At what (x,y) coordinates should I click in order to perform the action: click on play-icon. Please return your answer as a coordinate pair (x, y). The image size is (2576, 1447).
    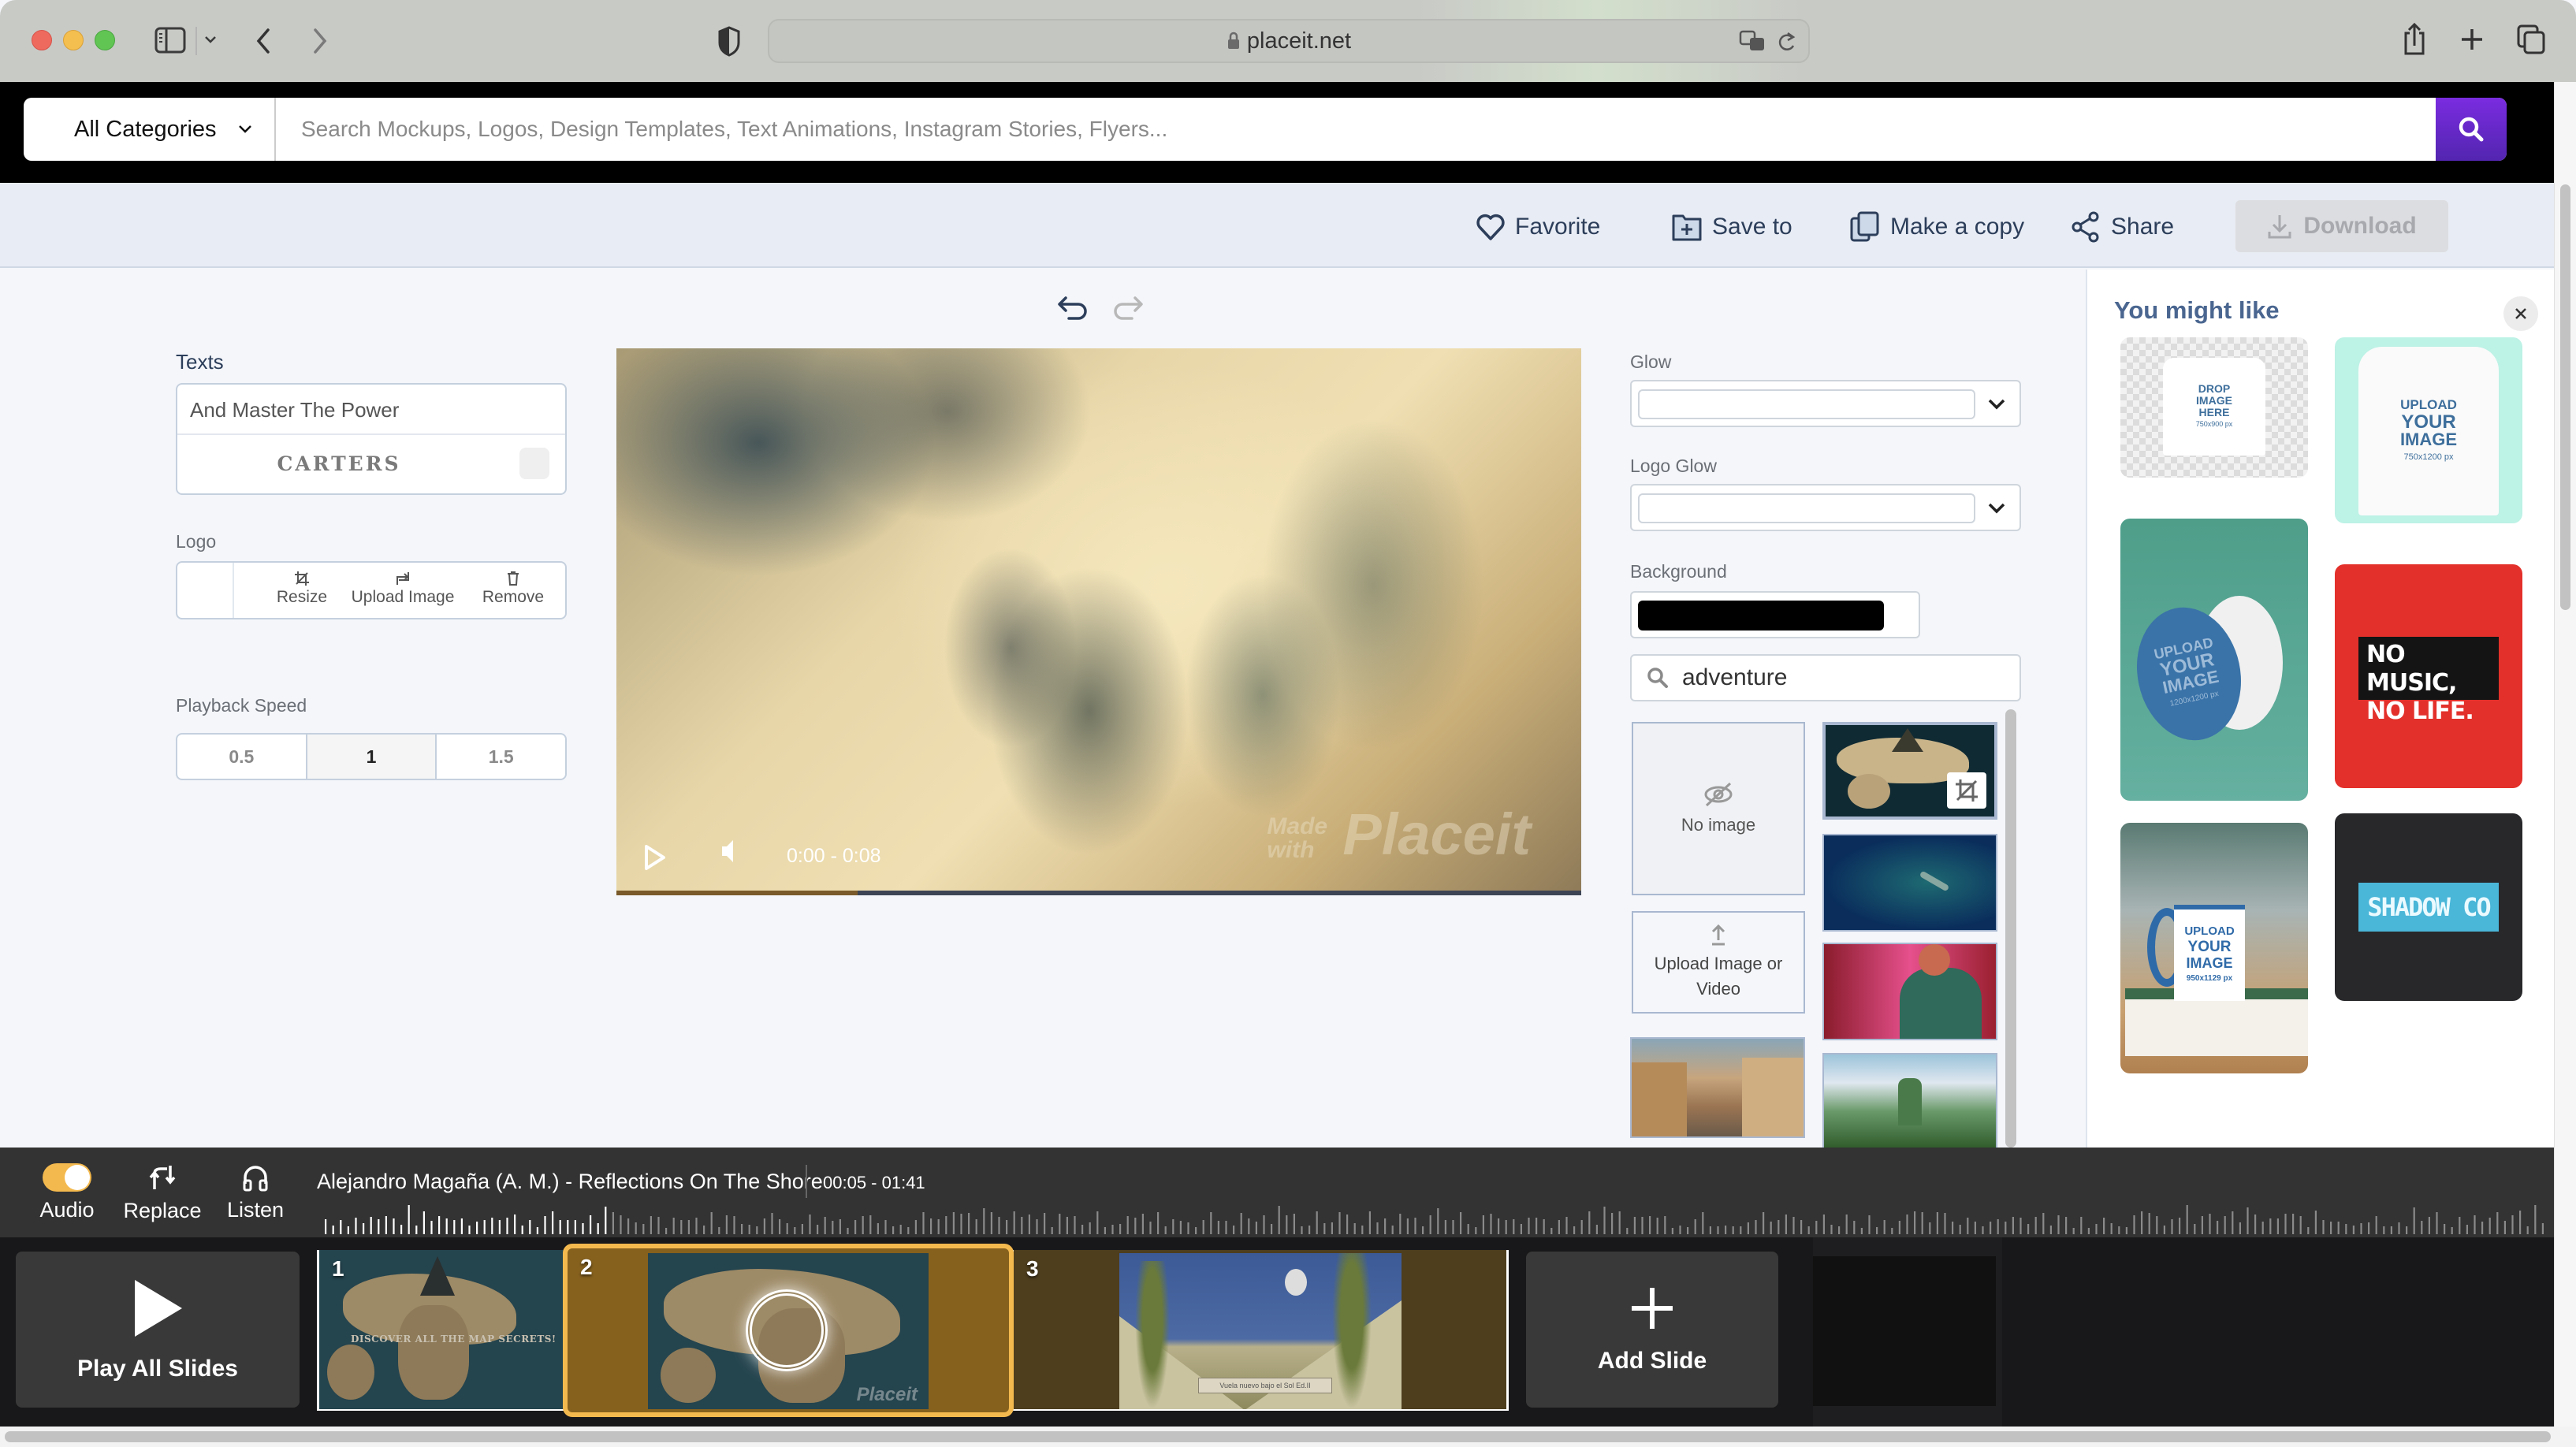
    Looking at the image, I should click on (655, 857).